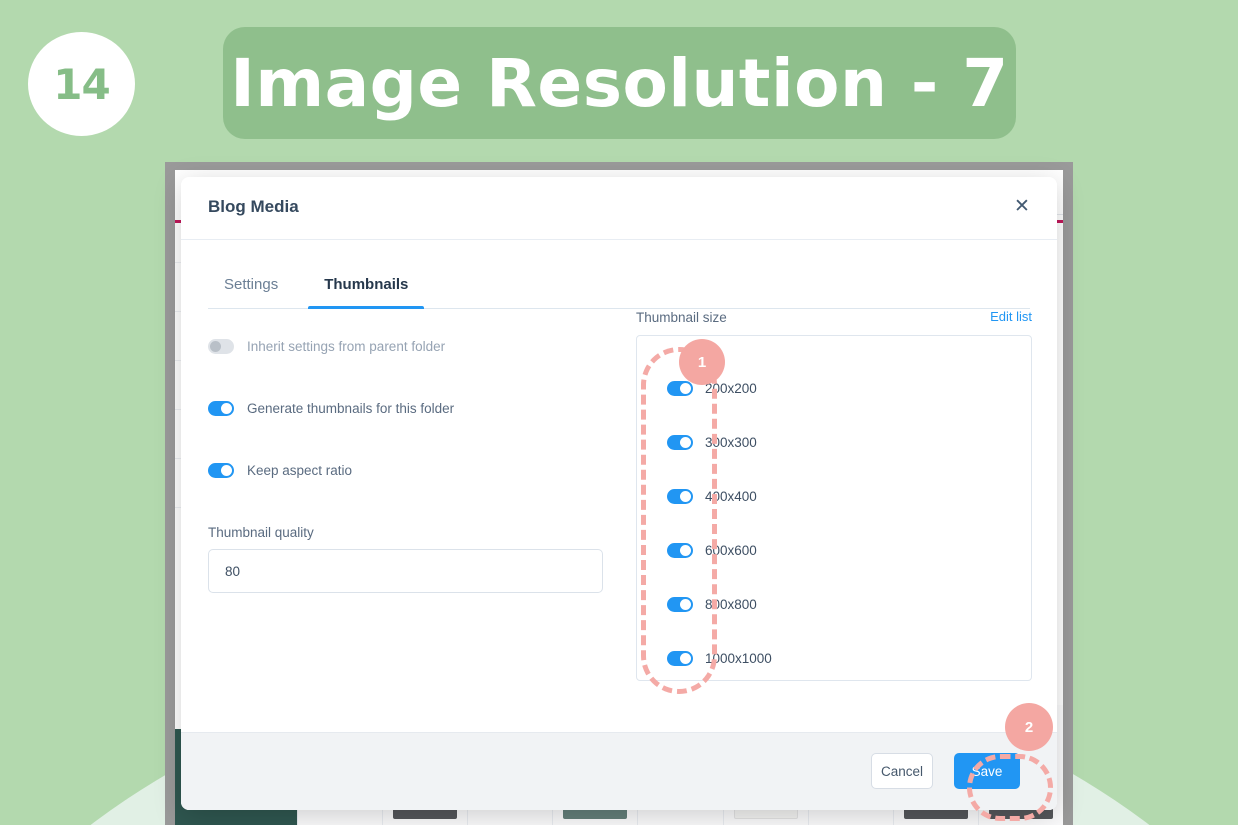 This screenshot has width=1238, height=825. What do you see at coordinates (834, 322) in the screenshot?
I see `thumbnail-size-header: Thumbnail size Edit list` at bounding box center [834, 322].